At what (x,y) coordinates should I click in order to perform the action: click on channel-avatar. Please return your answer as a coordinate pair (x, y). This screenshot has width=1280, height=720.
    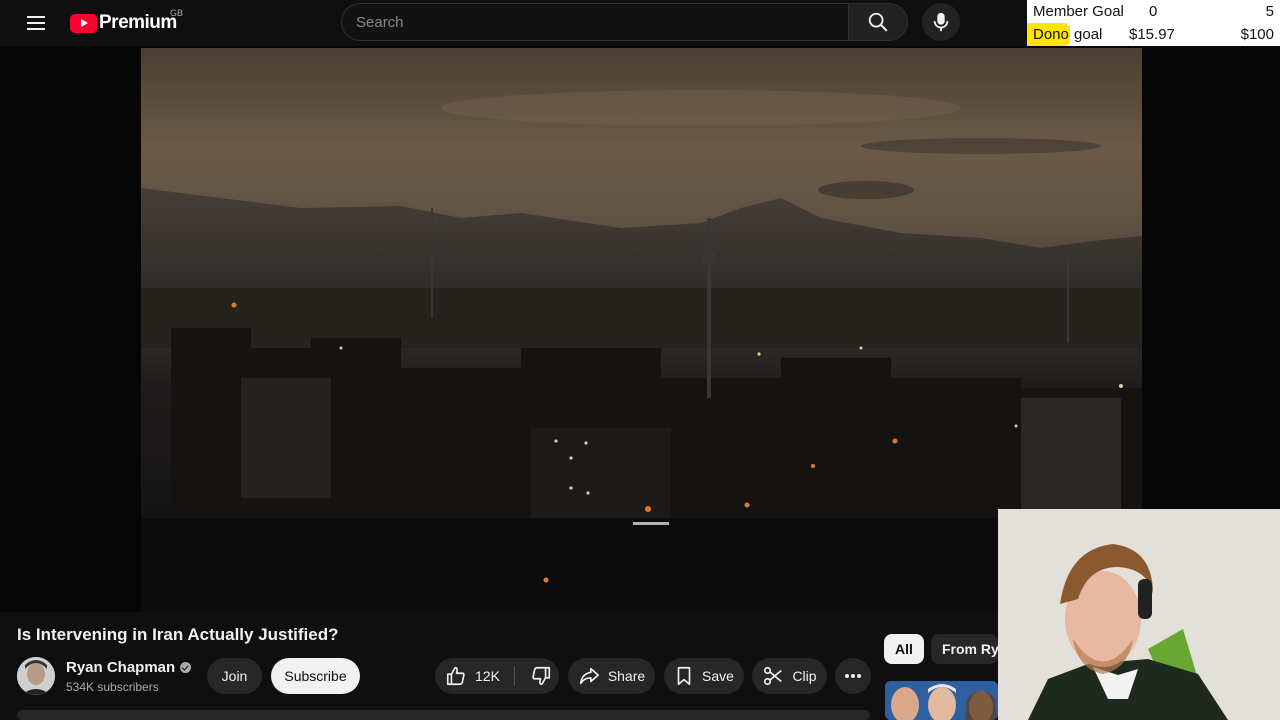
    Looking at the image, I should click on (36, 676).